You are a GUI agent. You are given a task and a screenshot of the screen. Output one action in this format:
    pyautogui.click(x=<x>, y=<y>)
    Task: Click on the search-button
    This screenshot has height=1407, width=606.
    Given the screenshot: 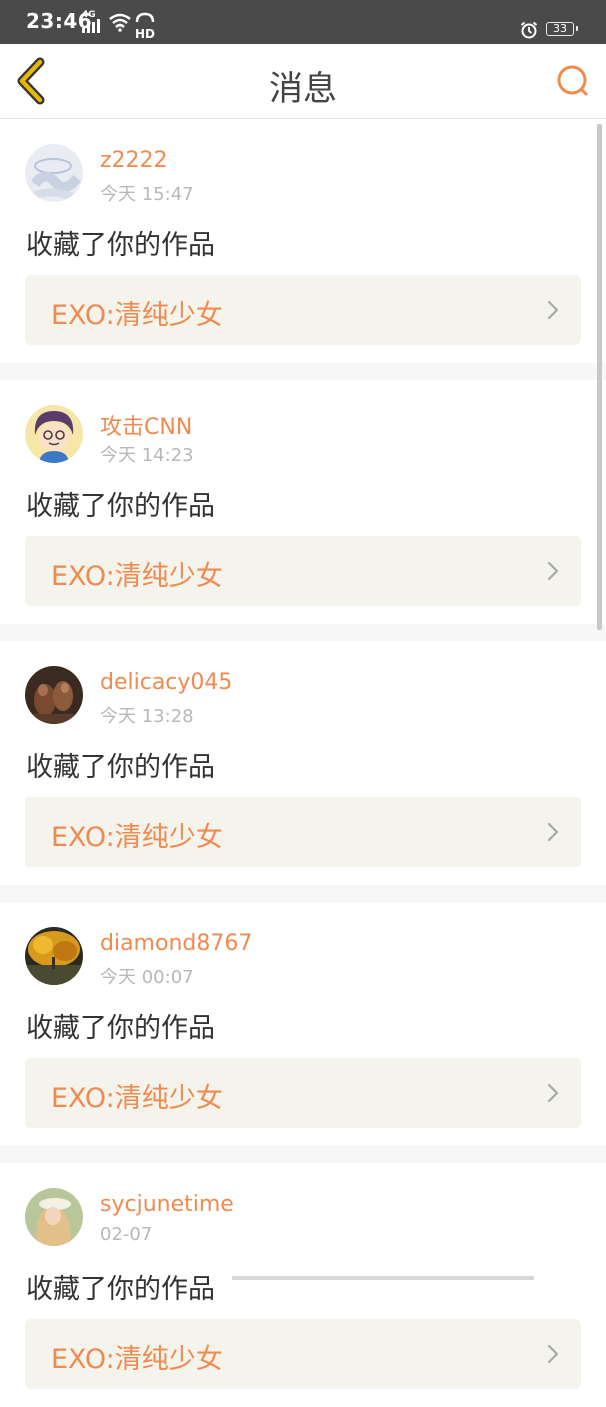 What is the action you would take?
    pyautogui.click(x=573, y=81)
    